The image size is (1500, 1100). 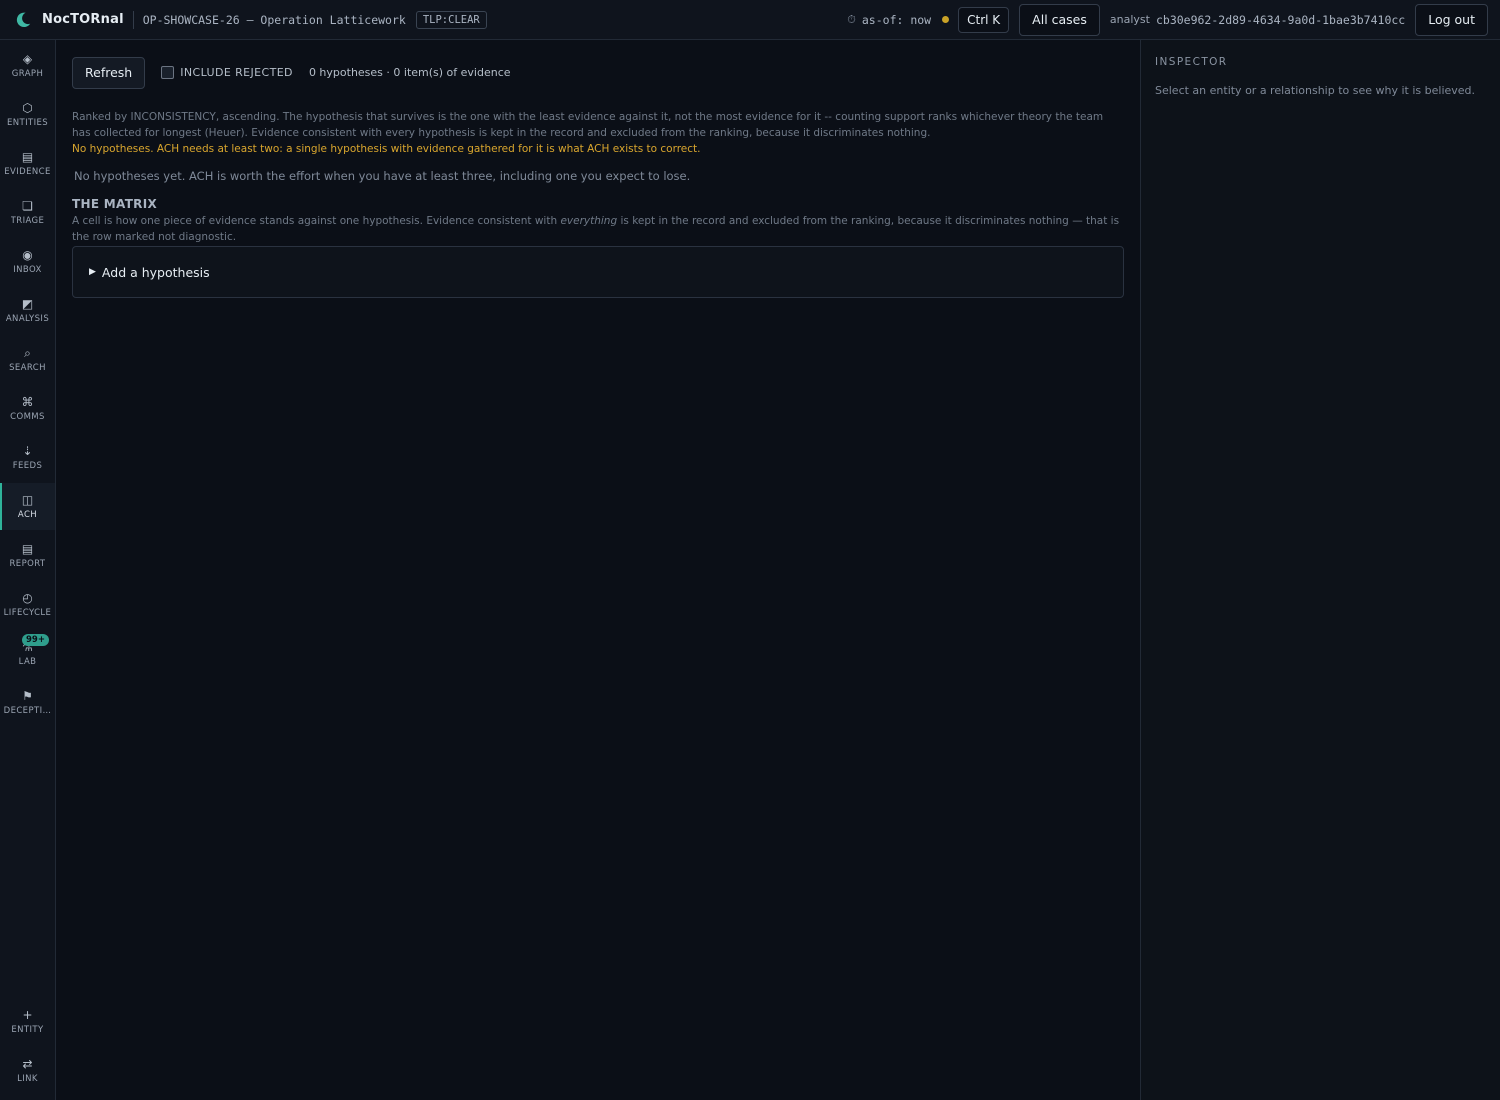 What do you see at coordinates (1451, 19) in the screenshot?
I see `logout-button: Log out` at bounding box center [1451, 19].